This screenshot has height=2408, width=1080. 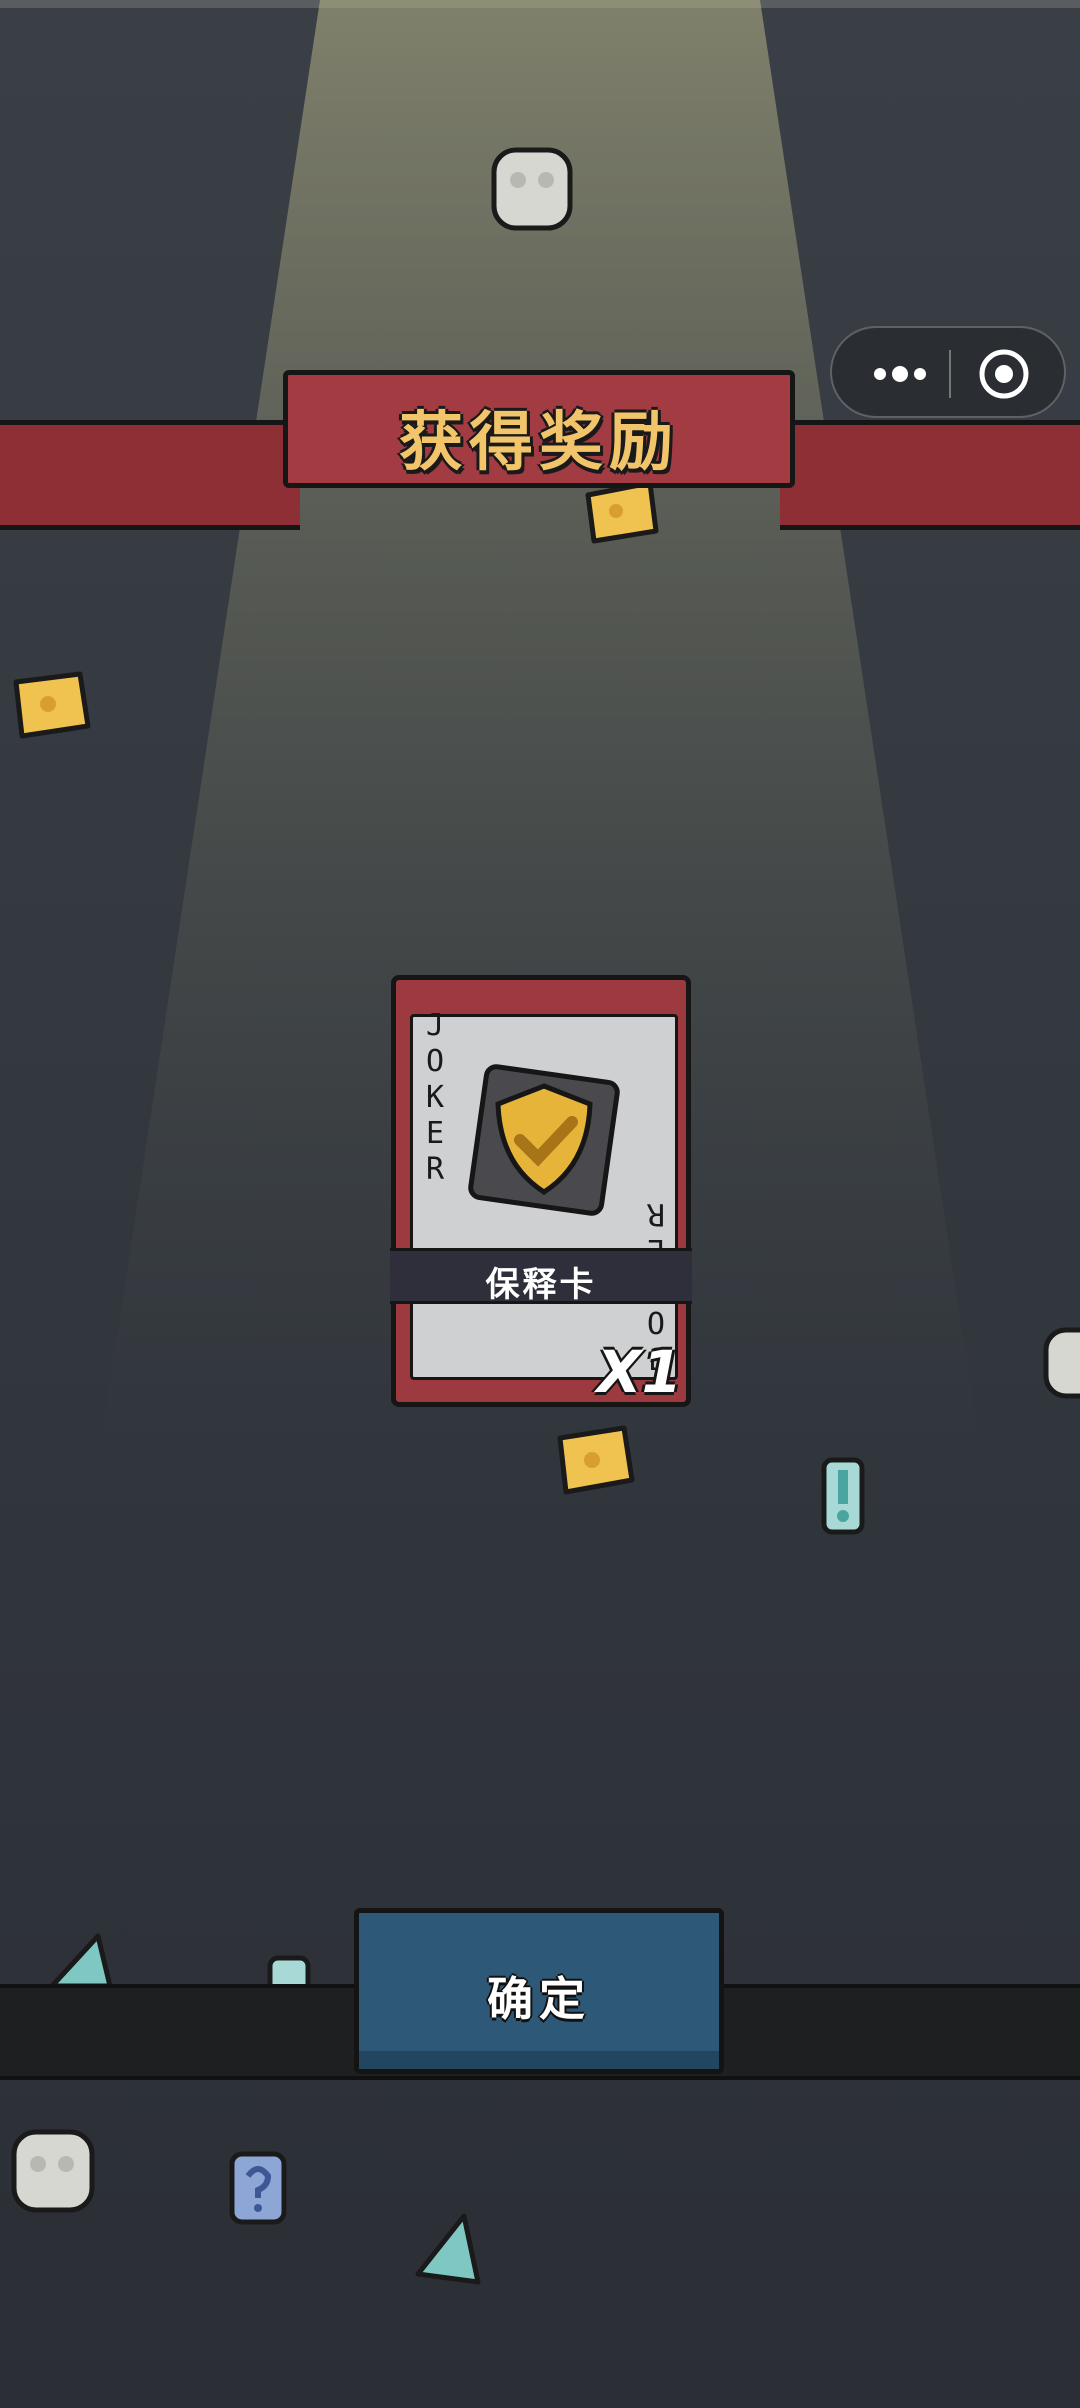 I want to click on confirm-button-label: 确定, so click(x=539, y=1999).